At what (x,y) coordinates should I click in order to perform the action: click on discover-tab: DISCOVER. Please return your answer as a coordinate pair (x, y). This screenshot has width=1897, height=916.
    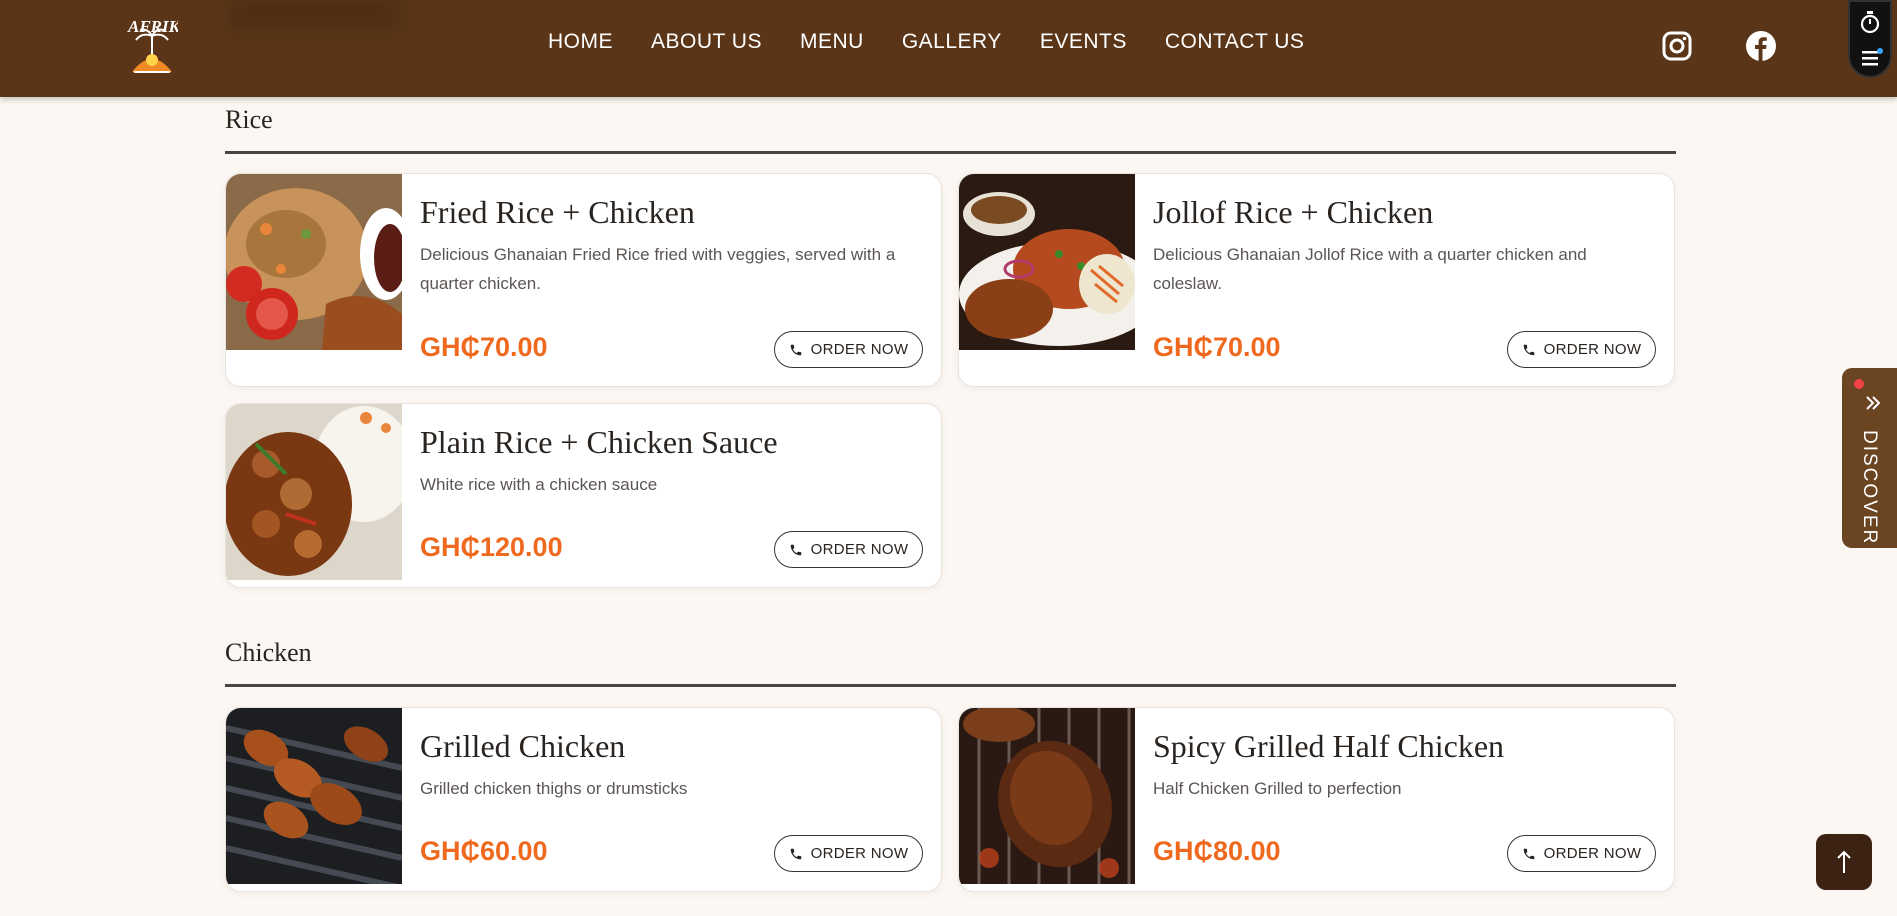
    Looking at the image, I should click on (1869, 458).